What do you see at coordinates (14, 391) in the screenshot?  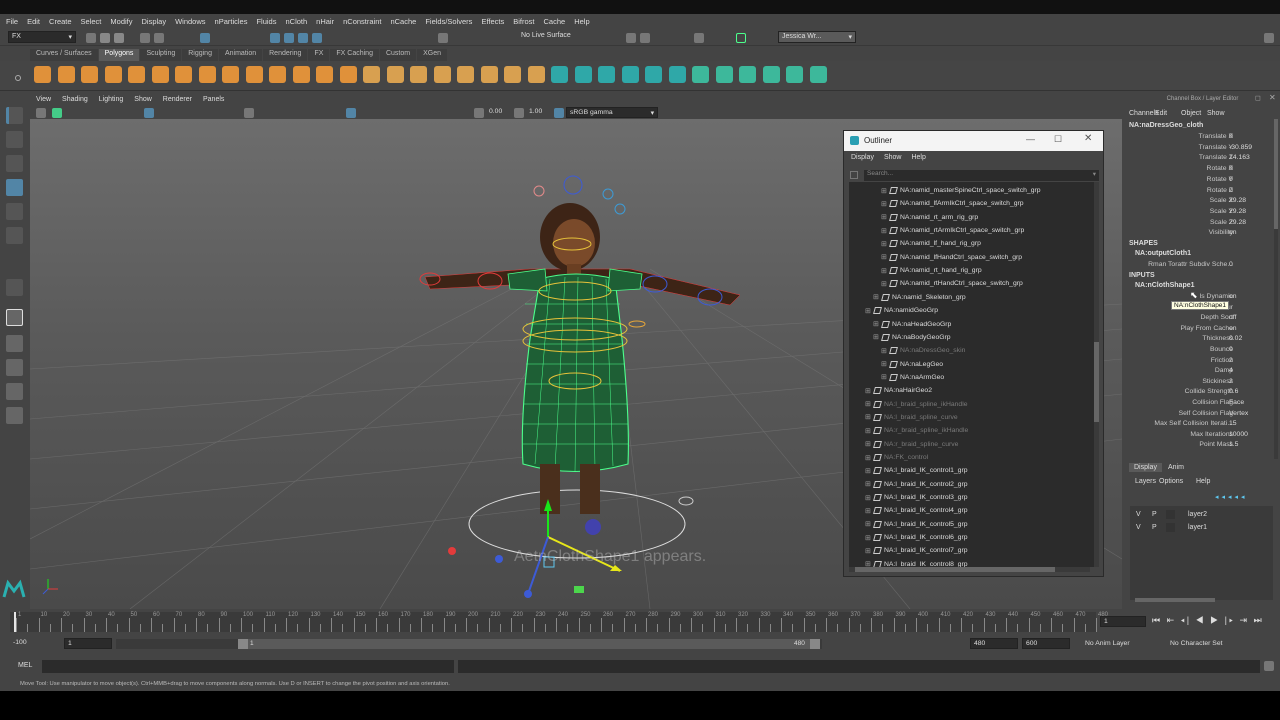 I see `persp-graph-layout-icon` at bounding box center [14, 391].